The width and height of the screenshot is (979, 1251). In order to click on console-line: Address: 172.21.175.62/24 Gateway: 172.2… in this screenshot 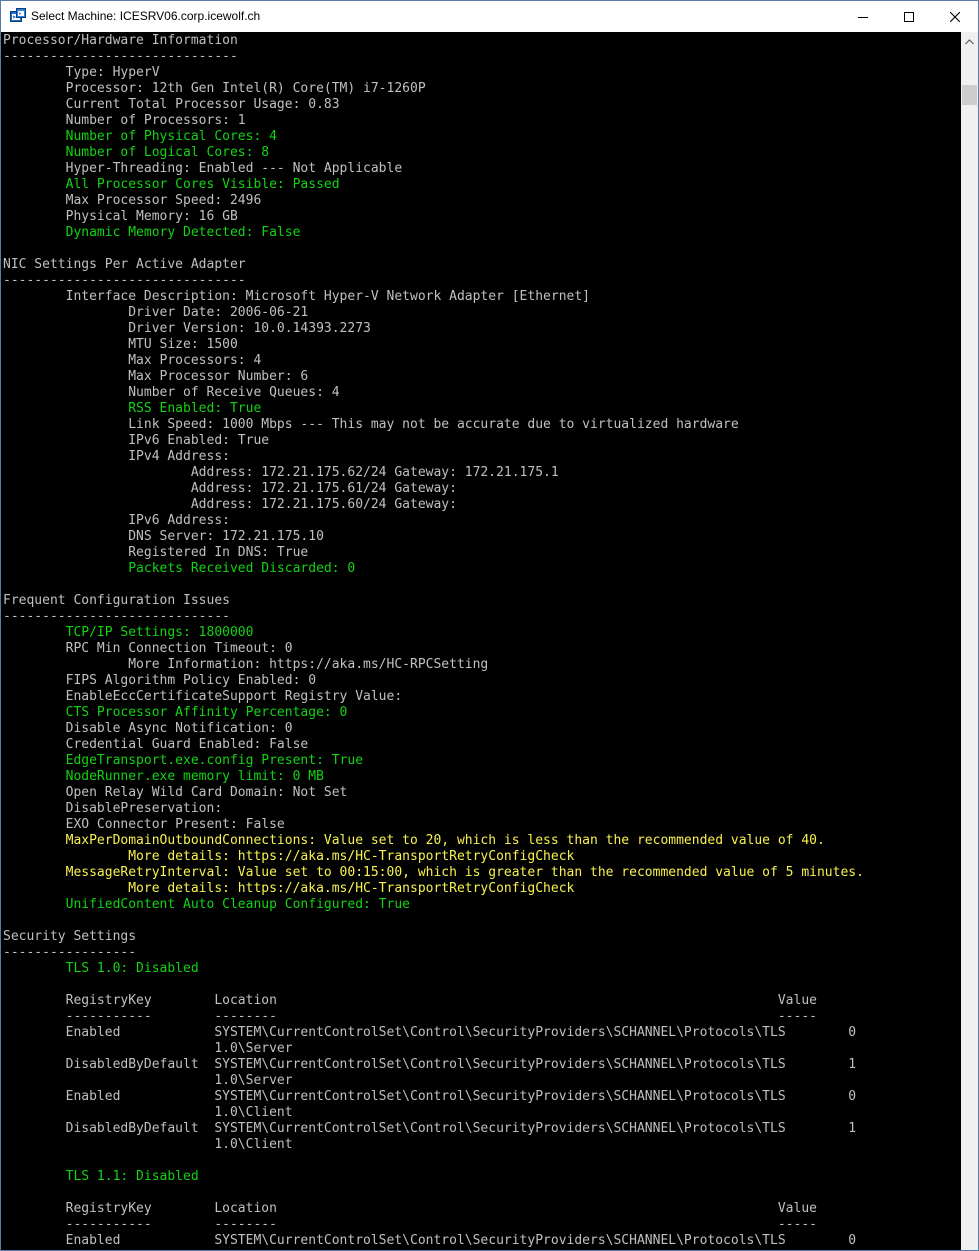, I will do `click(281, 472)`.